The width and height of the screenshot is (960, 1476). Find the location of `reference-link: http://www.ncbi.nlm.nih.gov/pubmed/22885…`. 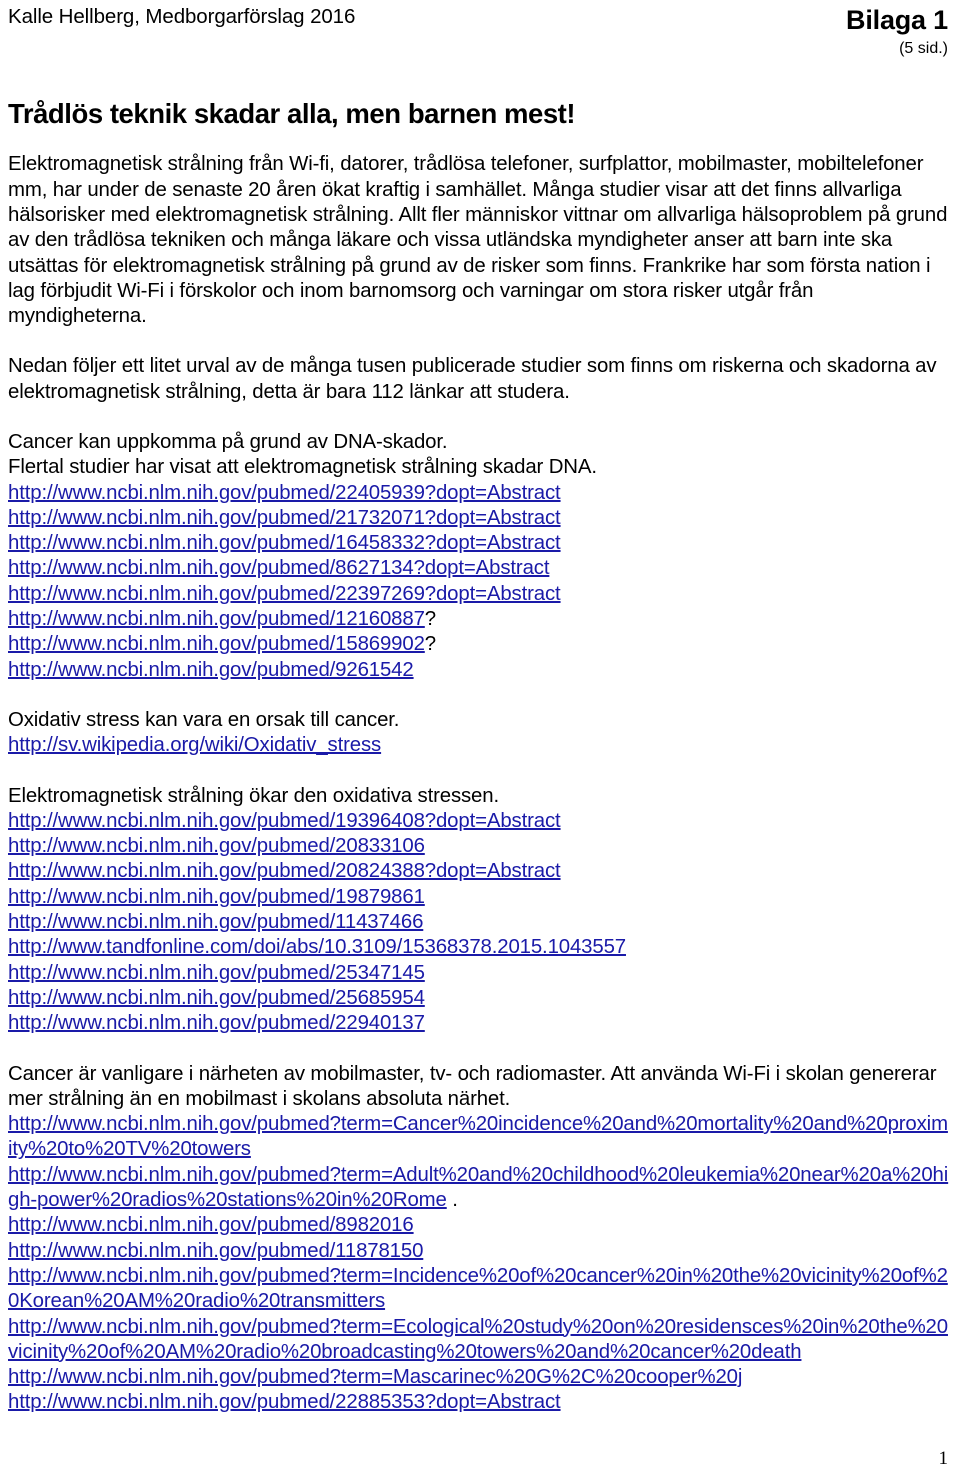

reference-link: http://www.ncbi.nlm.nih.gov/pubmed/22885… is located at coordinates (284, 1402).